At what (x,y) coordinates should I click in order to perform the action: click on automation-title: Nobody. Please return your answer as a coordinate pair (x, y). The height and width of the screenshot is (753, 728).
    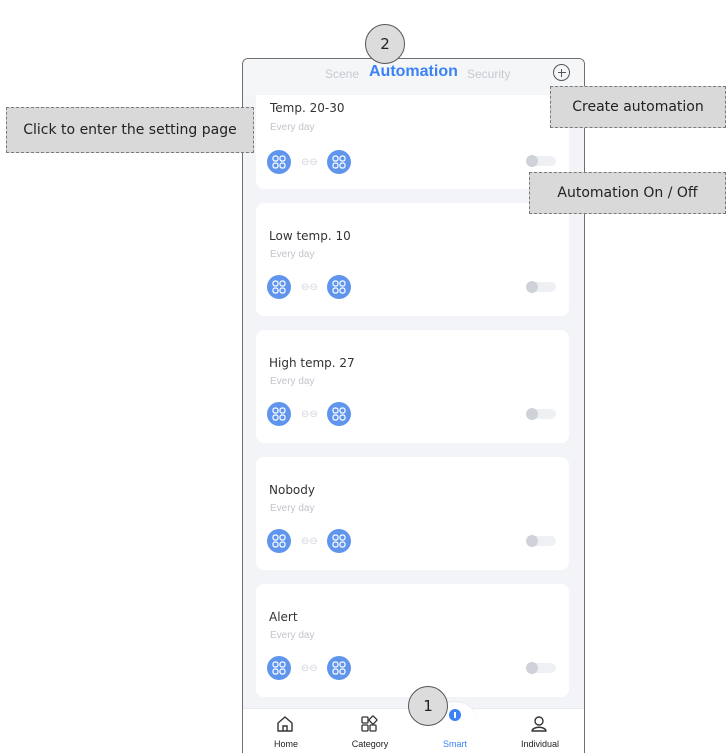
    Looking at the image, I should click on (292, 490).